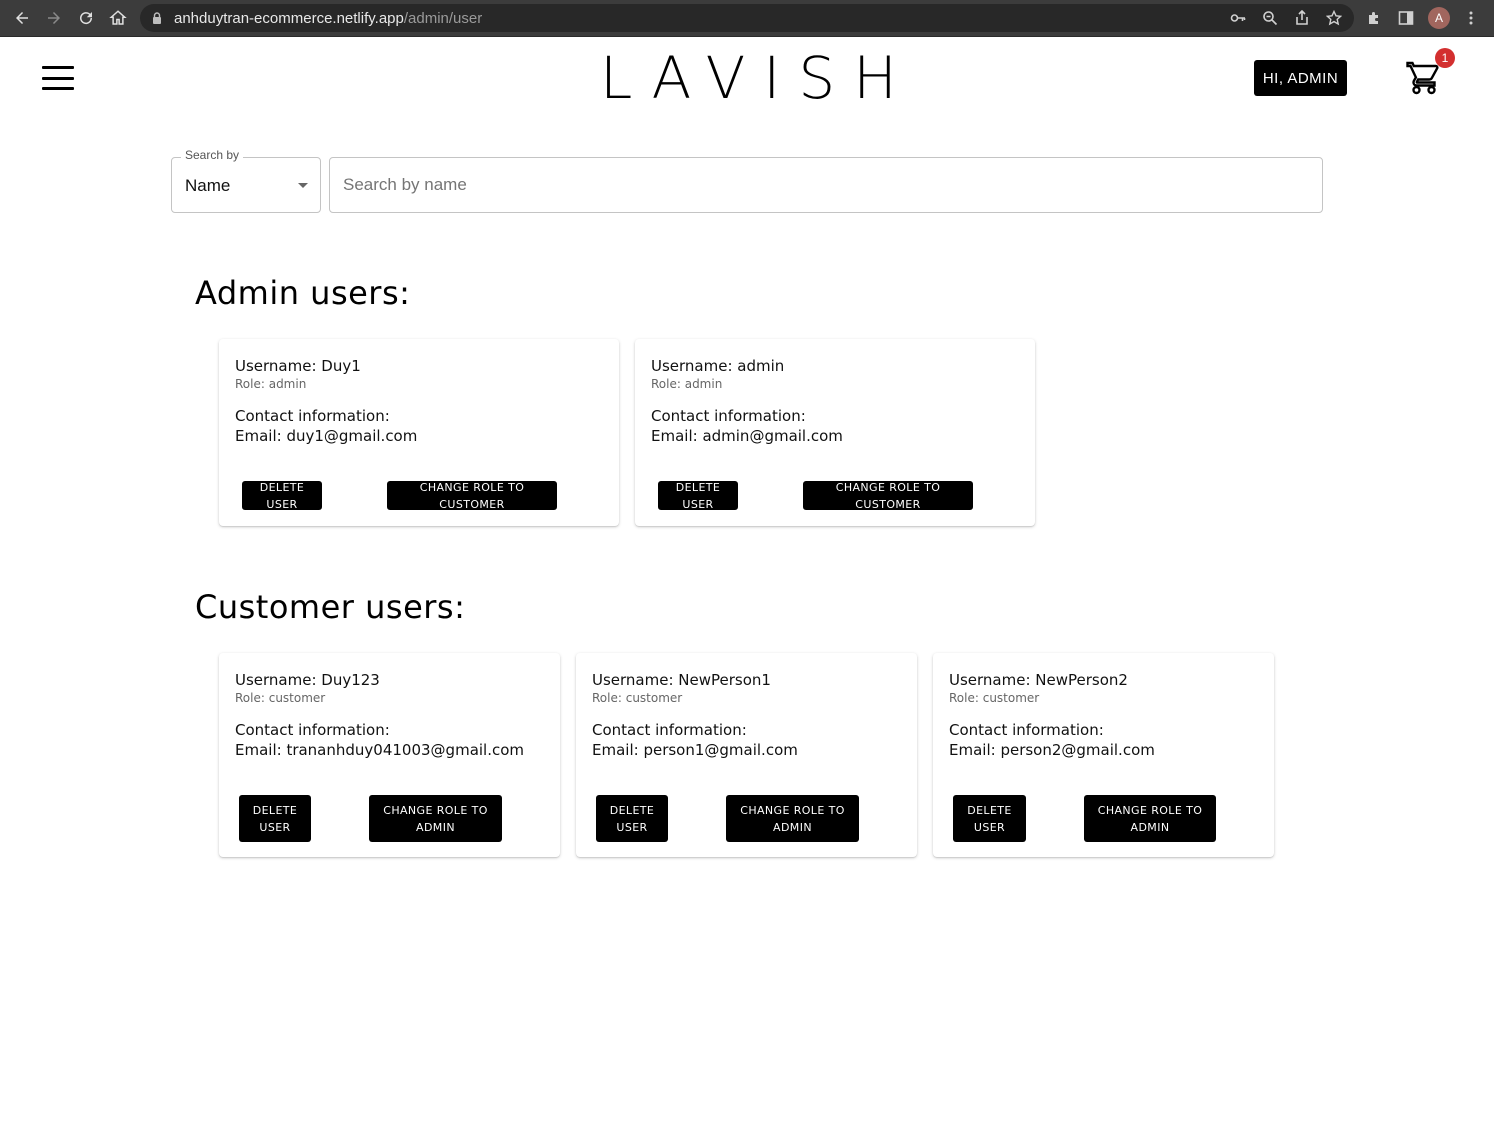  I want to click on username-text: Username: Duy1, so click(298, 366).